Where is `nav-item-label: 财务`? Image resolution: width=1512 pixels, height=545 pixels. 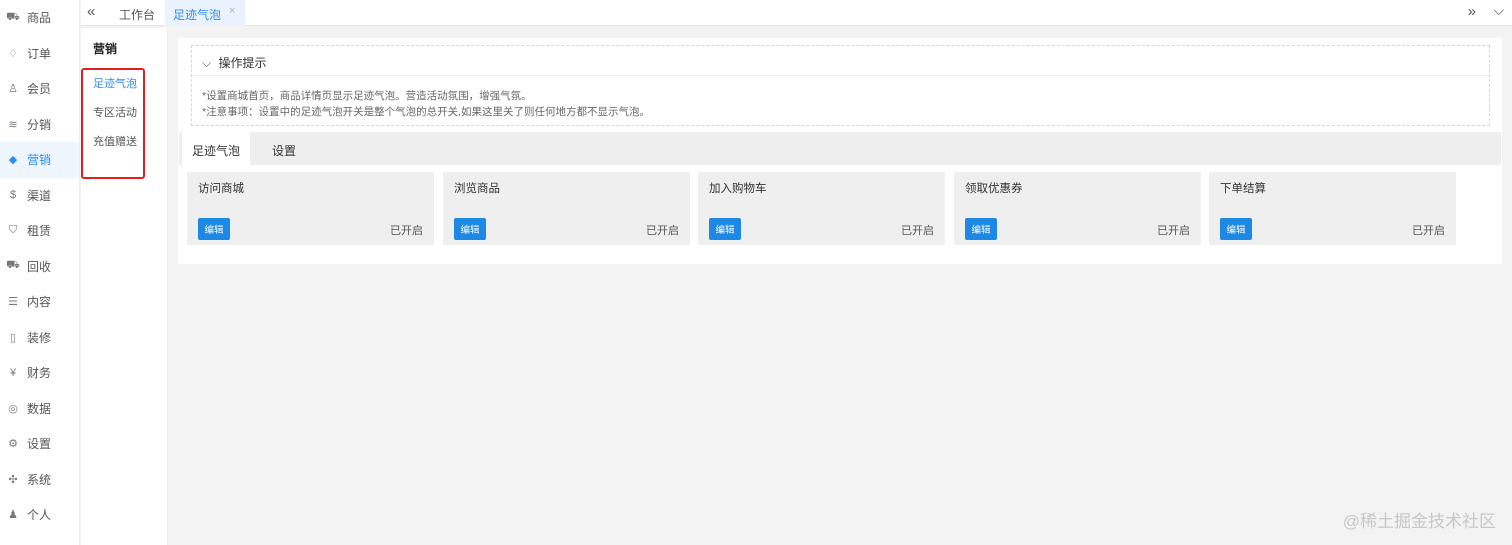
nav-item-label: 财务 is located at coordinates (39, 373).